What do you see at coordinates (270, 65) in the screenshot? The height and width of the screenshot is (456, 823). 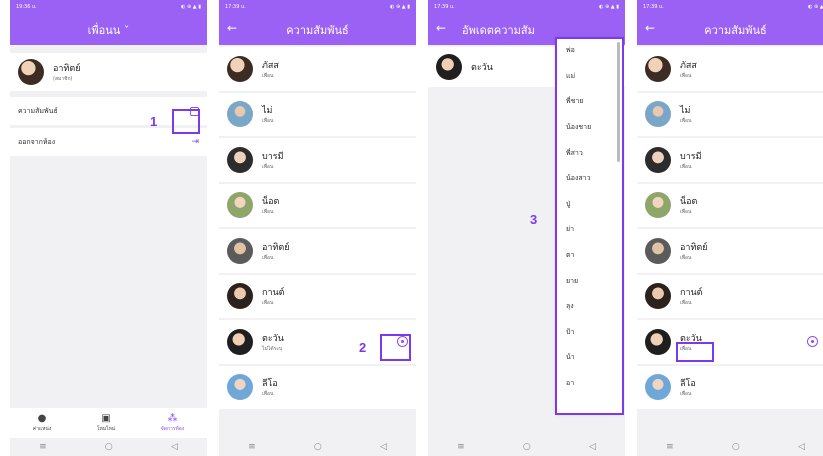 I see `friend-name: ภัสส` at bounding box center [270, 65].